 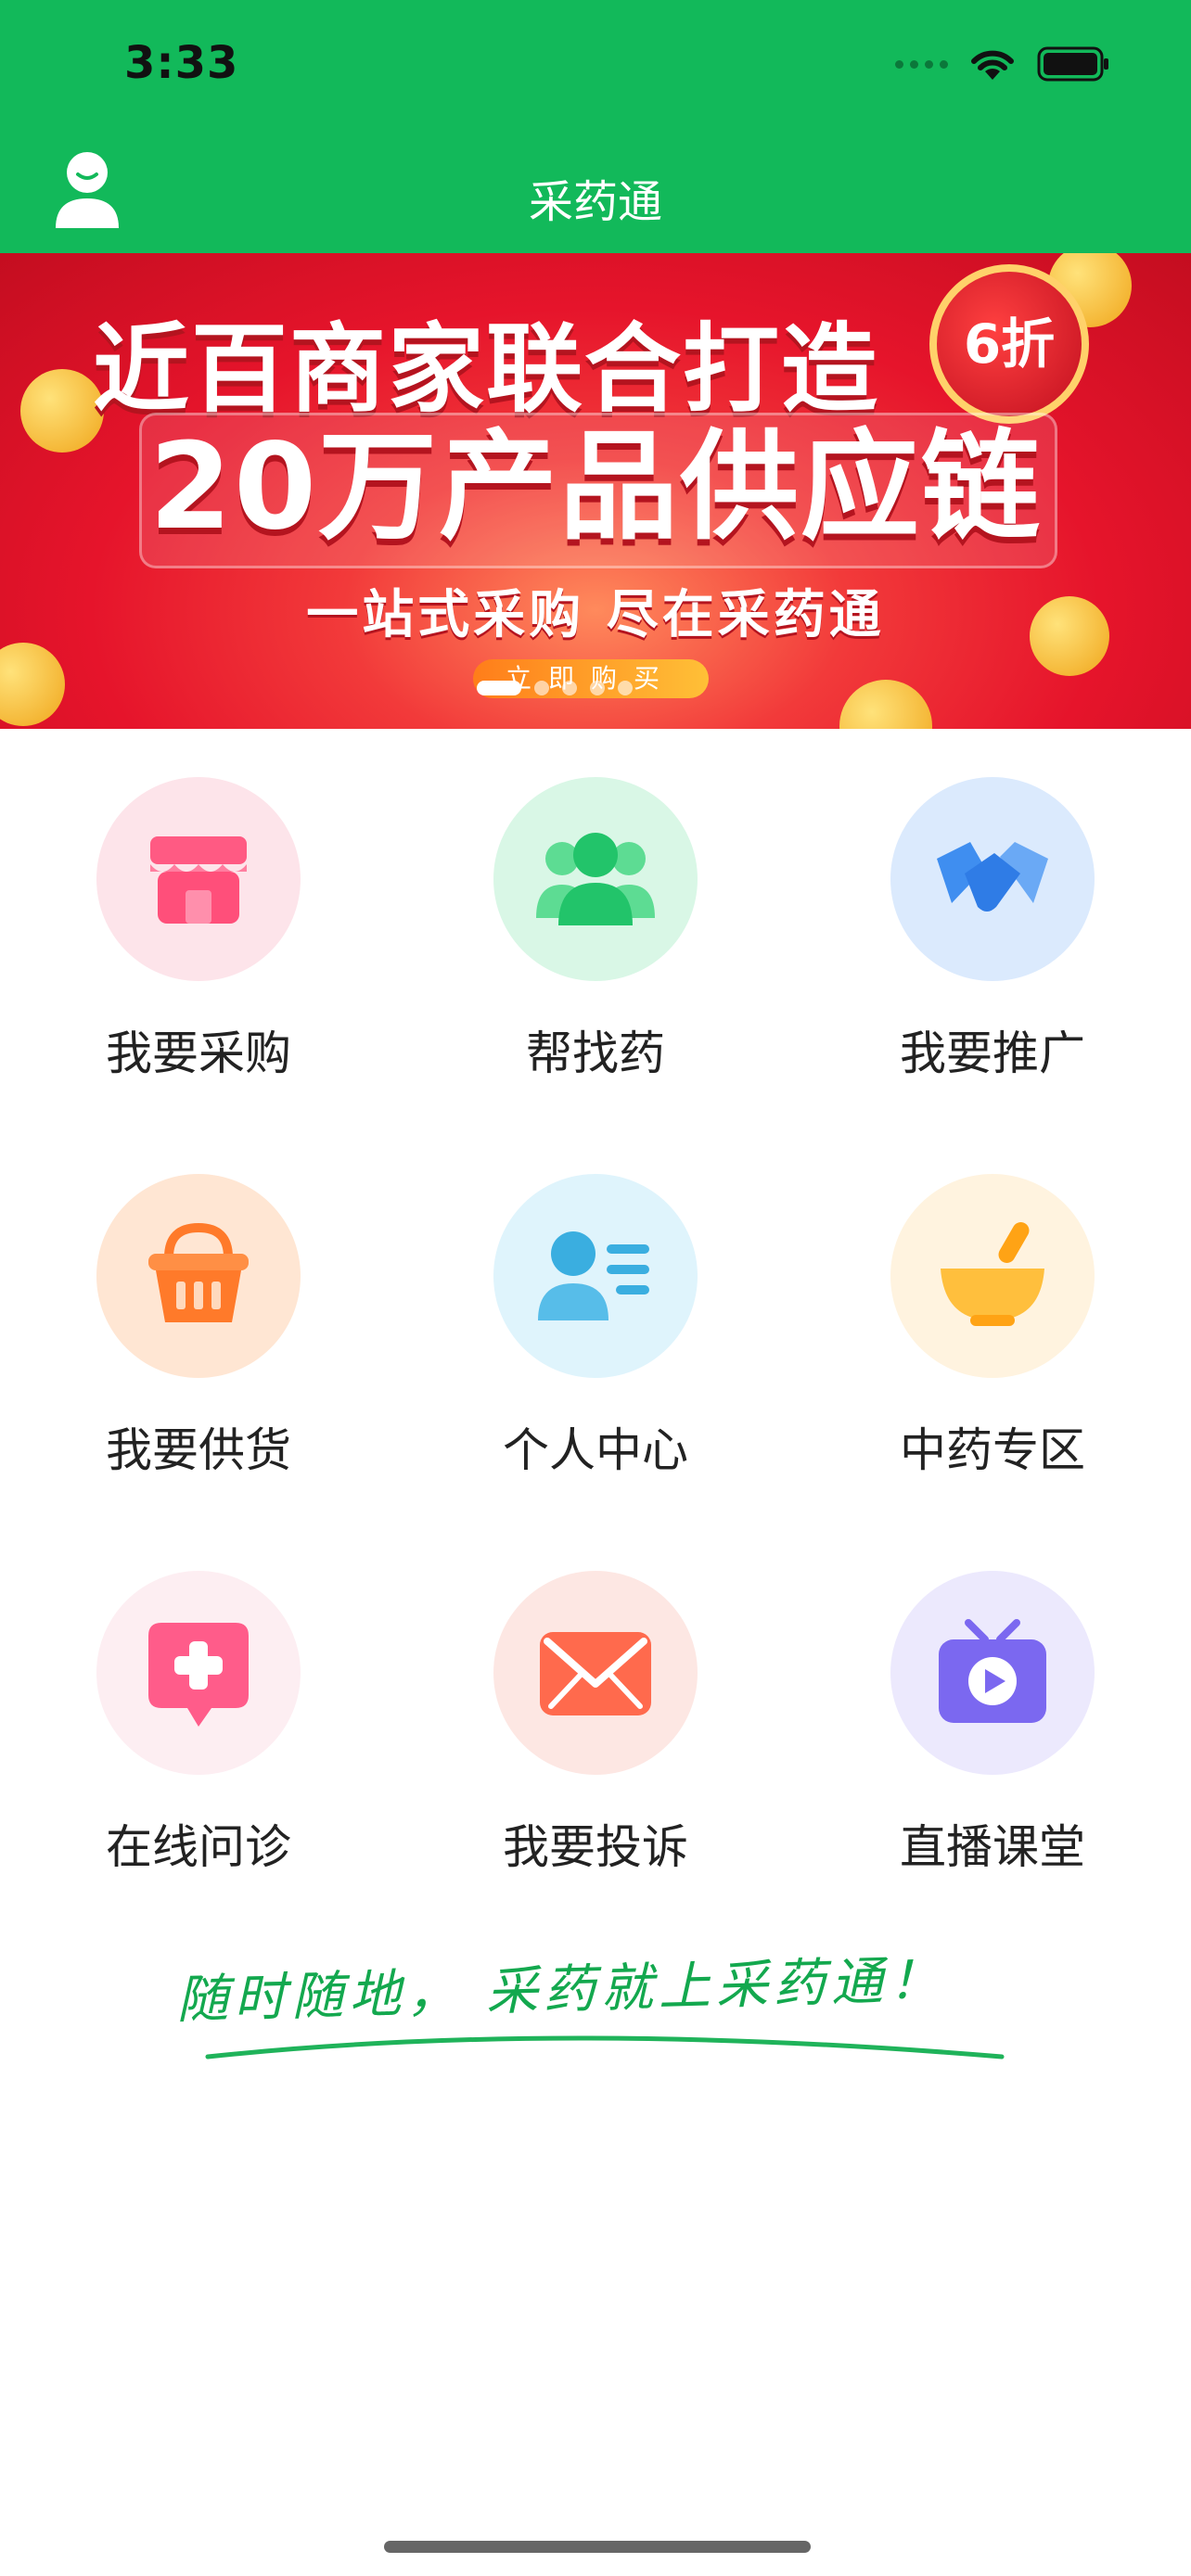 I want to click on menu-item-personal-center: 个人中心, so click(x=595, y=1324).